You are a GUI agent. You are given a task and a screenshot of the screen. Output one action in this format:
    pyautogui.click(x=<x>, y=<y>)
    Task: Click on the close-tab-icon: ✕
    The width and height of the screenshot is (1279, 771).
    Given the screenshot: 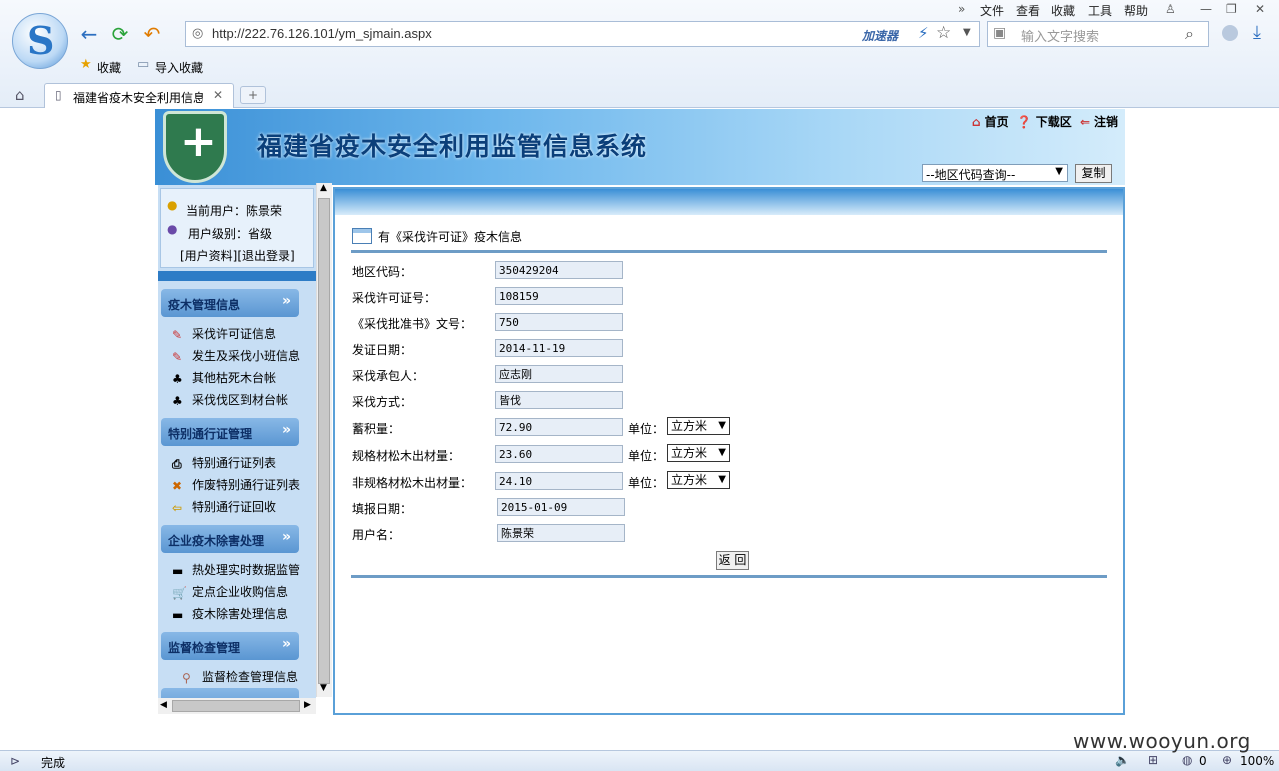 What is the action you would take?
    pyautogui.click(x=218, y=95)
    